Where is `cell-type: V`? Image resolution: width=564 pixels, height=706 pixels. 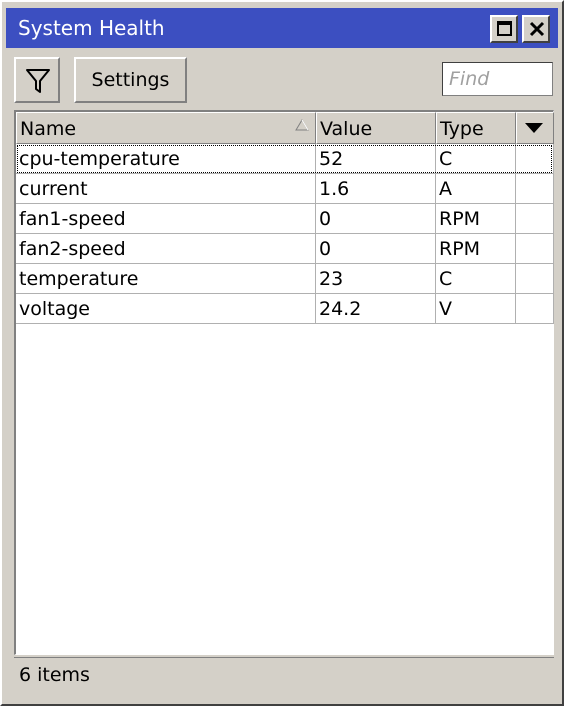 cell-type: V is located at coordinates (476, 309).